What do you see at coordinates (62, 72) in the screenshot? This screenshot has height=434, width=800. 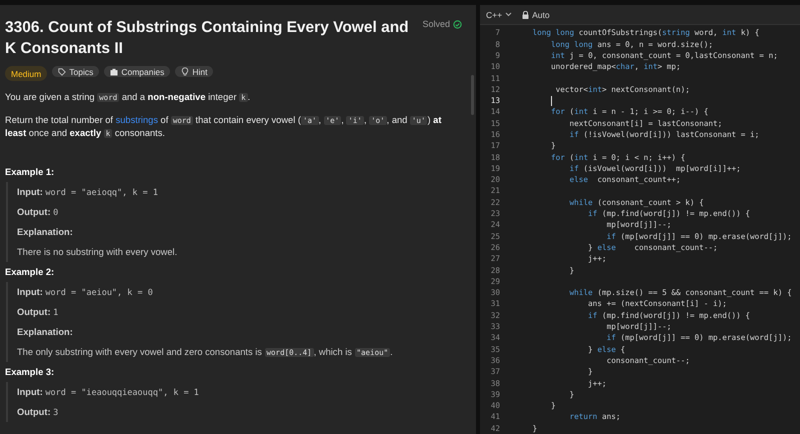 I see `tag-icon` at bounding box center [62, 72].